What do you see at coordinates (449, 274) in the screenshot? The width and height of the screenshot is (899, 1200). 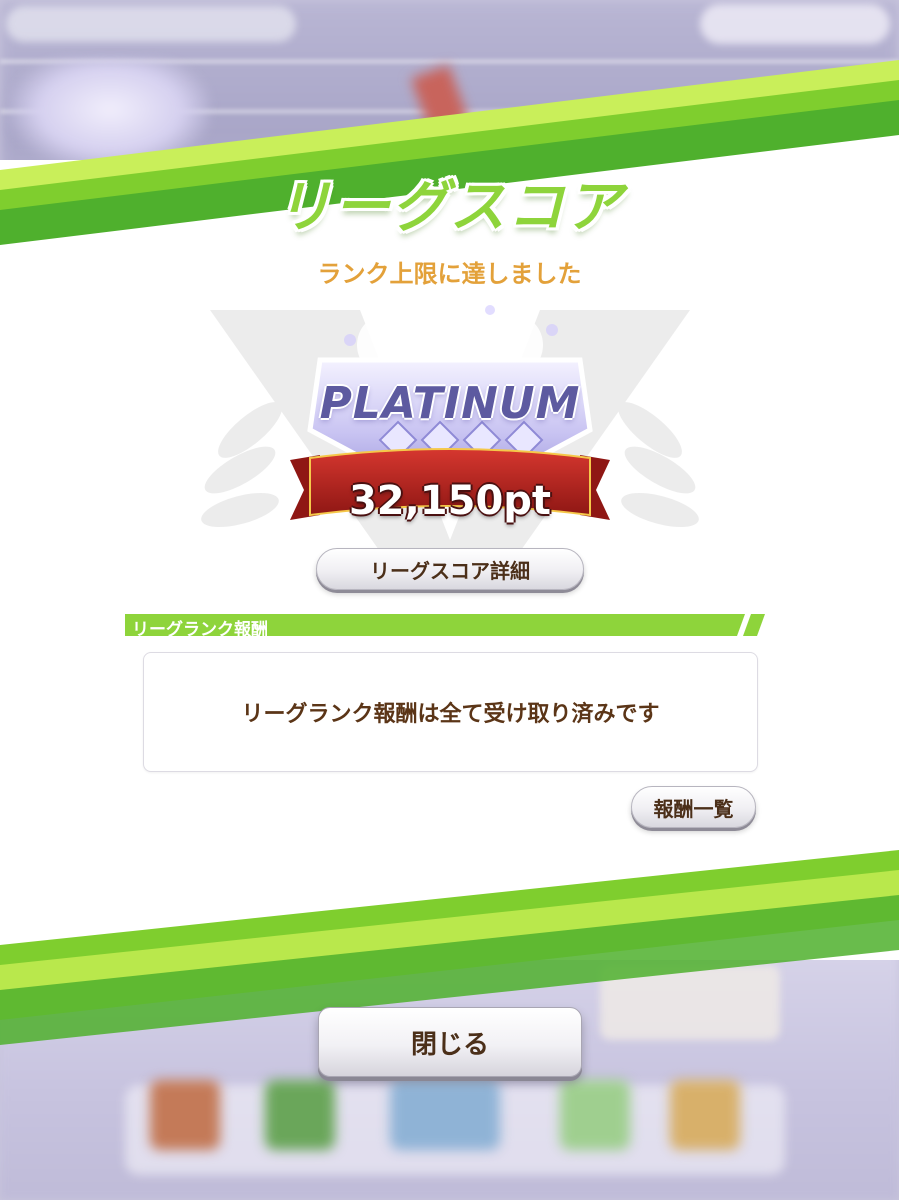 I see `rank-limit-message: ランク上限に達しました` at bounding box center [449, 274].